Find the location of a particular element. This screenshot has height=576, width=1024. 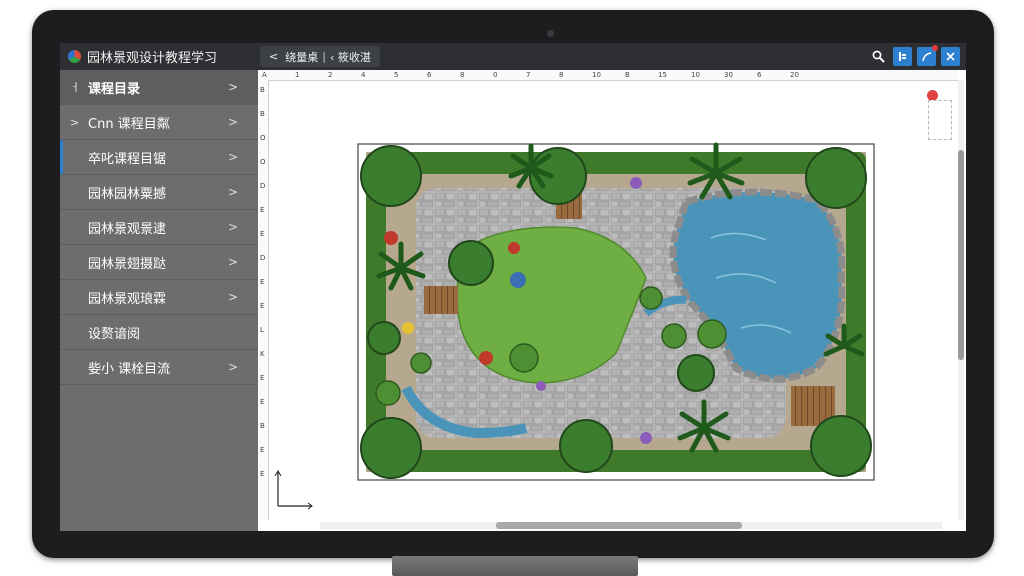

sidebar-item-cnn-catalog: > Cnn 课程目粼 > is located at coordinates (159, 122).